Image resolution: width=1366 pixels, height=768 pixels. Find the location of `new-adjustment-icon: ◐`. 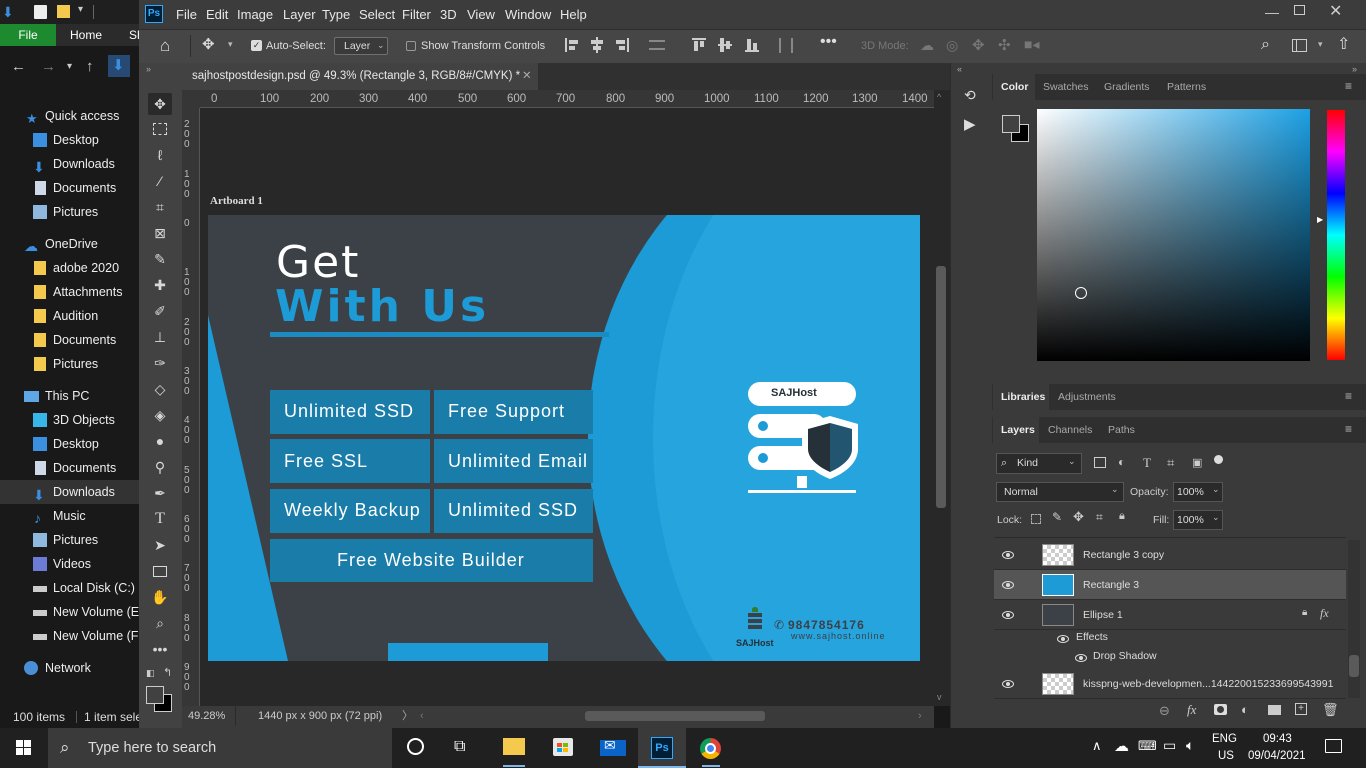

new-adjustment-icon: ◐ is located at coordinates (1245, 709).